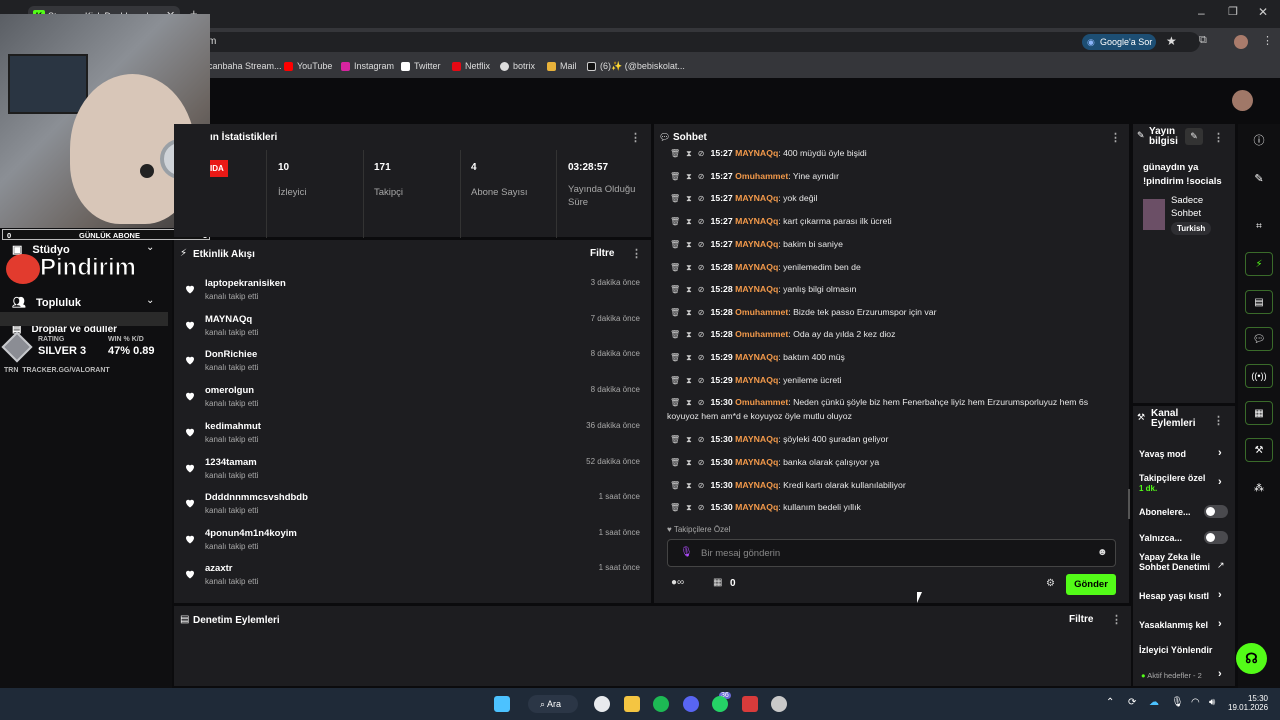  Describe the element at coordinates (1195, 702) in the screenshot. I see `wifi-icon: ◠` at that location.